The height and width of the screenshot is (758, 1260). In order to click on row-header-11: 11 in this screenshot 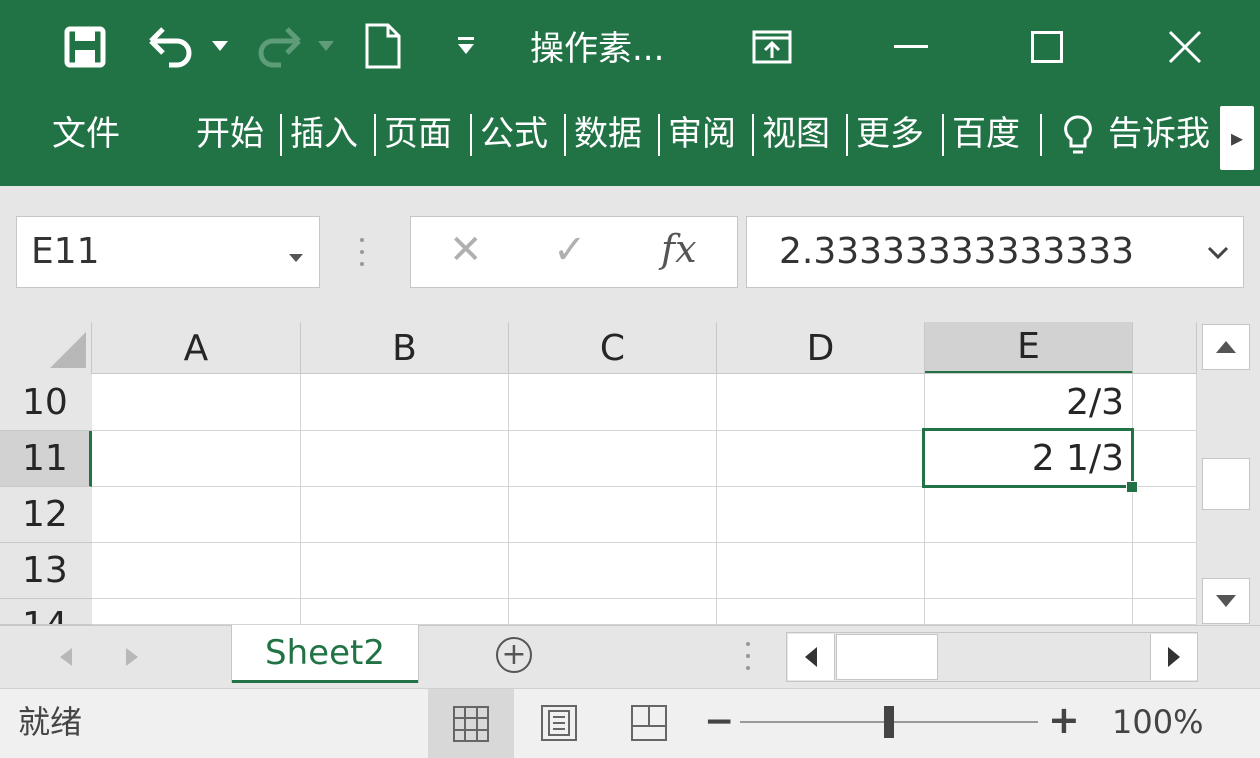, I will do `click(46, 459)`.